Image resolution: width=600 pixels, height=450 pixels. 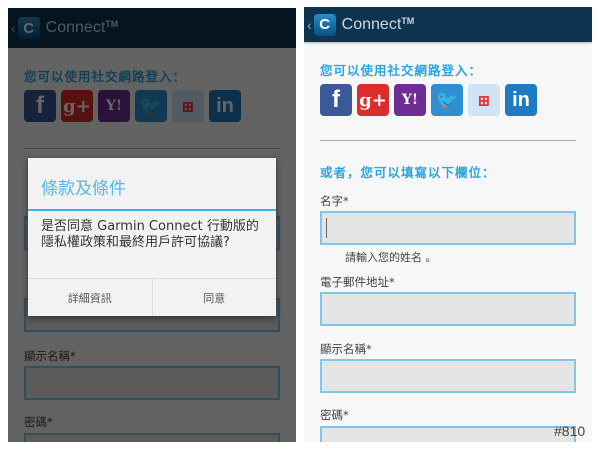 What do you see at coordinates (448, 434) in the screenshot?
I see `password-input` at bounding box center [448, 434].